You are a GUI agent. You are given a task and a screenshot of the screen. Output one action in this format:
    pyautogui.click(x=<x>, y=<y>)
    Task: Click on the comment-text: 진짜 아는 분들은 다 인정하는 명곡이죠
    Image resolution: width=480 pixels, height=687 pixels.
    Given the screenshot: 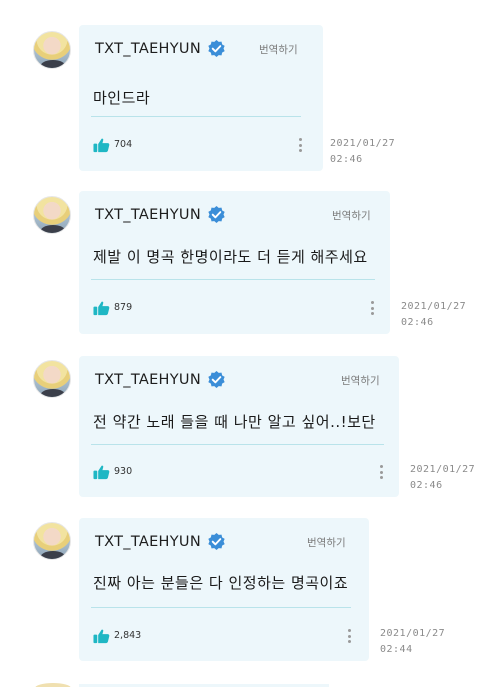 What is the action you would take?
    pyautogui.click(x=221, y=583)
    